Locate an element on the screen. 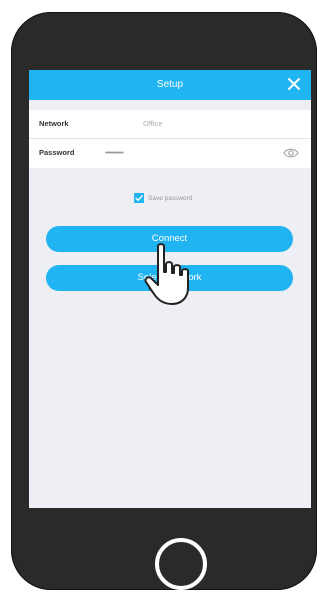 The height and width of the screenshot is (603, 329). title-bar: Setup is located at coordinates (170, 85).